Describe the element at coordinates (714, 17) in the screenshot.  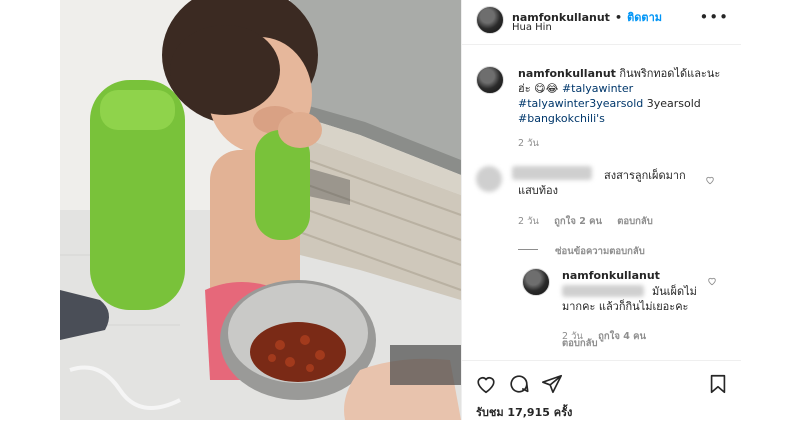
I see `more-icon: •••` at that location.